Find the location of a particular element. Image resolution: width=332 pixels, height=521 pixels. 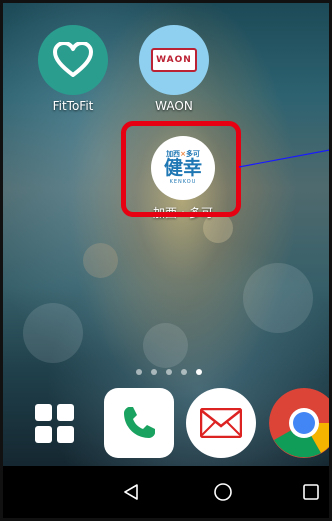

page-dot-active is located at coordinates (199, 372).